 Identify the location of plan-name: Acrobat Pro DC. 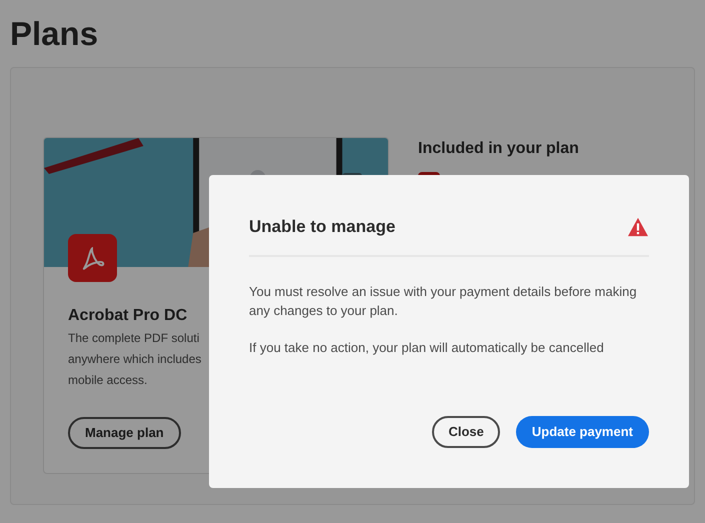
(128, 316).